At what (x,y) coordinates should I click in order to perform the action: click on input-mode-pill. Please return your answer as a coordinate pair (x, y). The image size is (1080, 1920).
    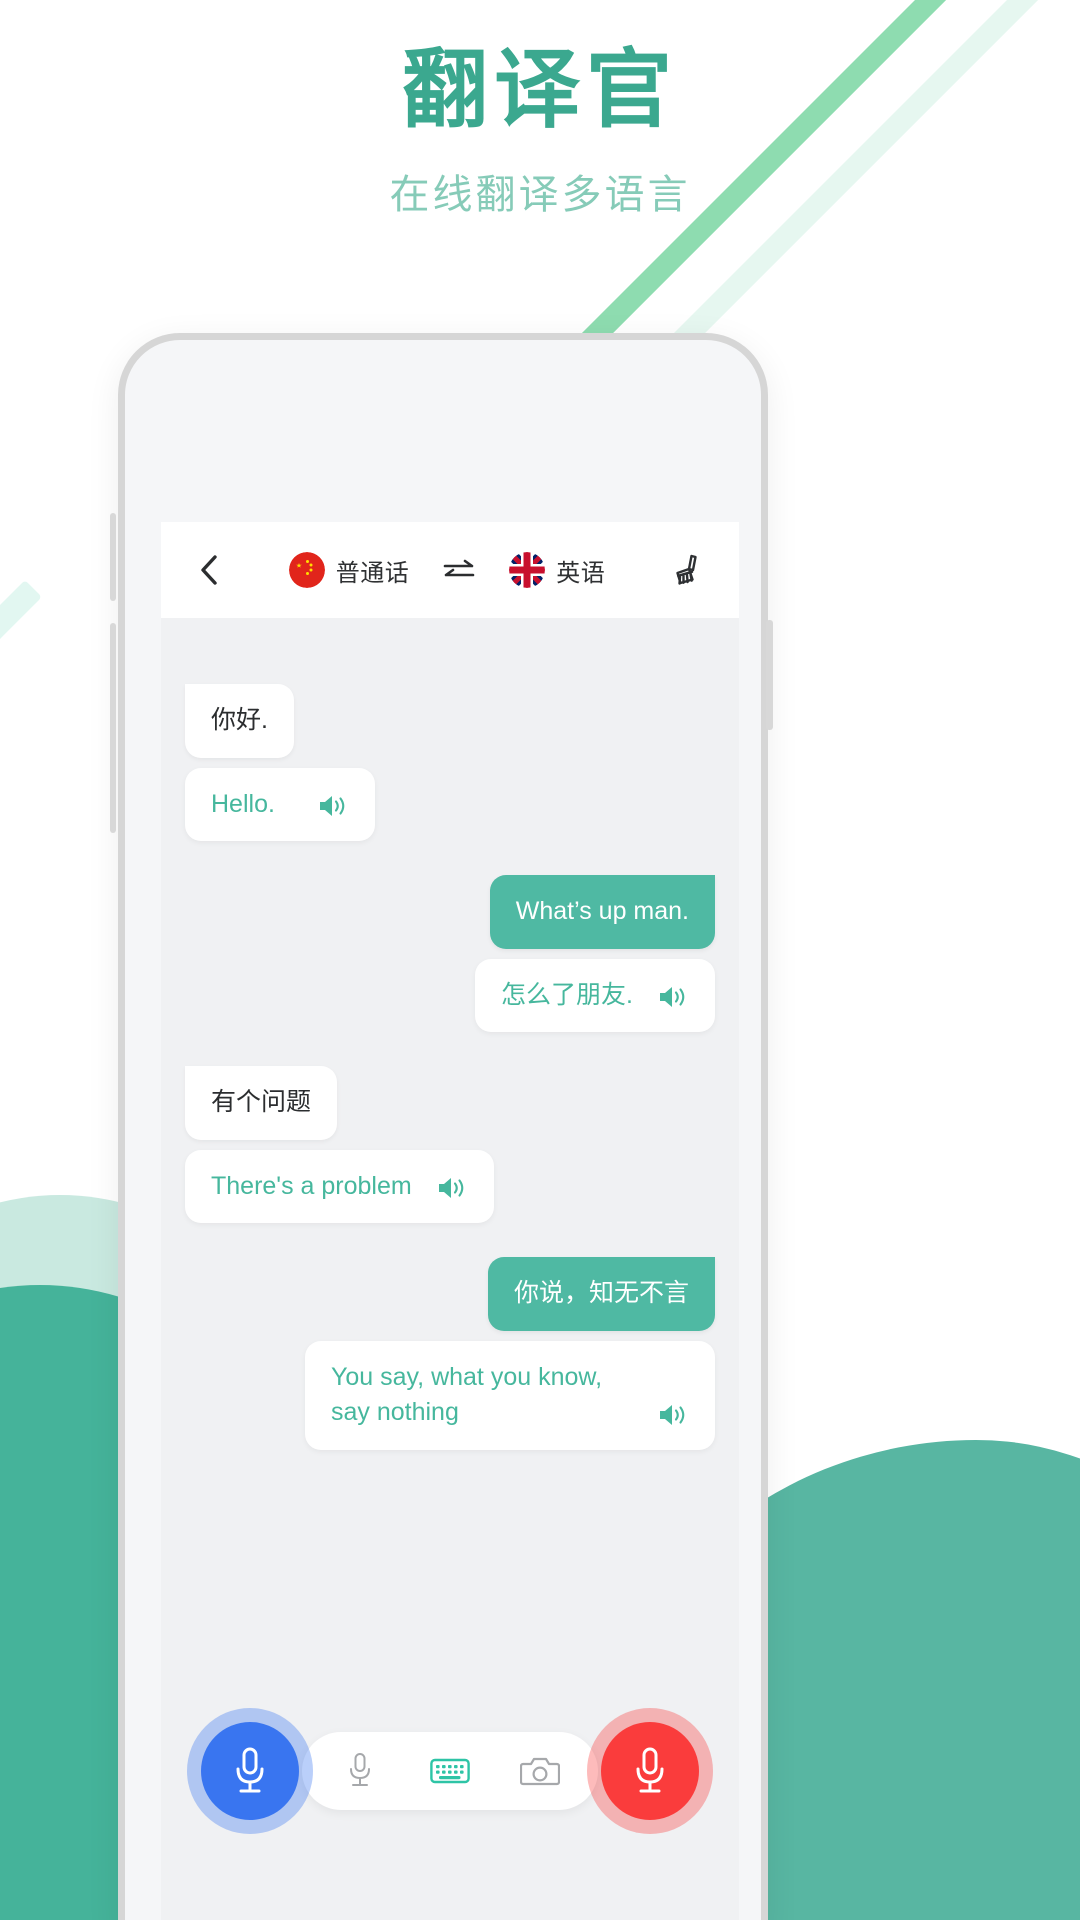
    Looking at the image, I should click on (450, 1771).